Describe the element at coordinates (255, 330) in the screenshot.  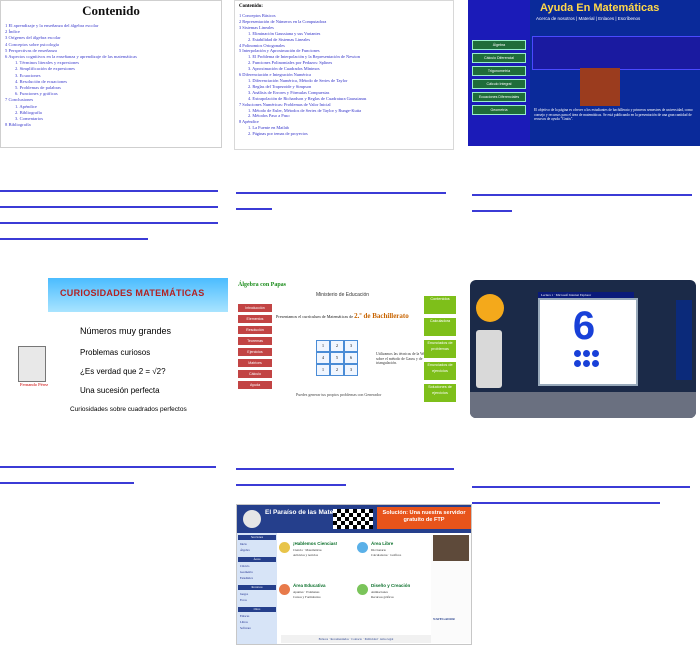
I see `thumb5-side-button: Resolución` at that location.